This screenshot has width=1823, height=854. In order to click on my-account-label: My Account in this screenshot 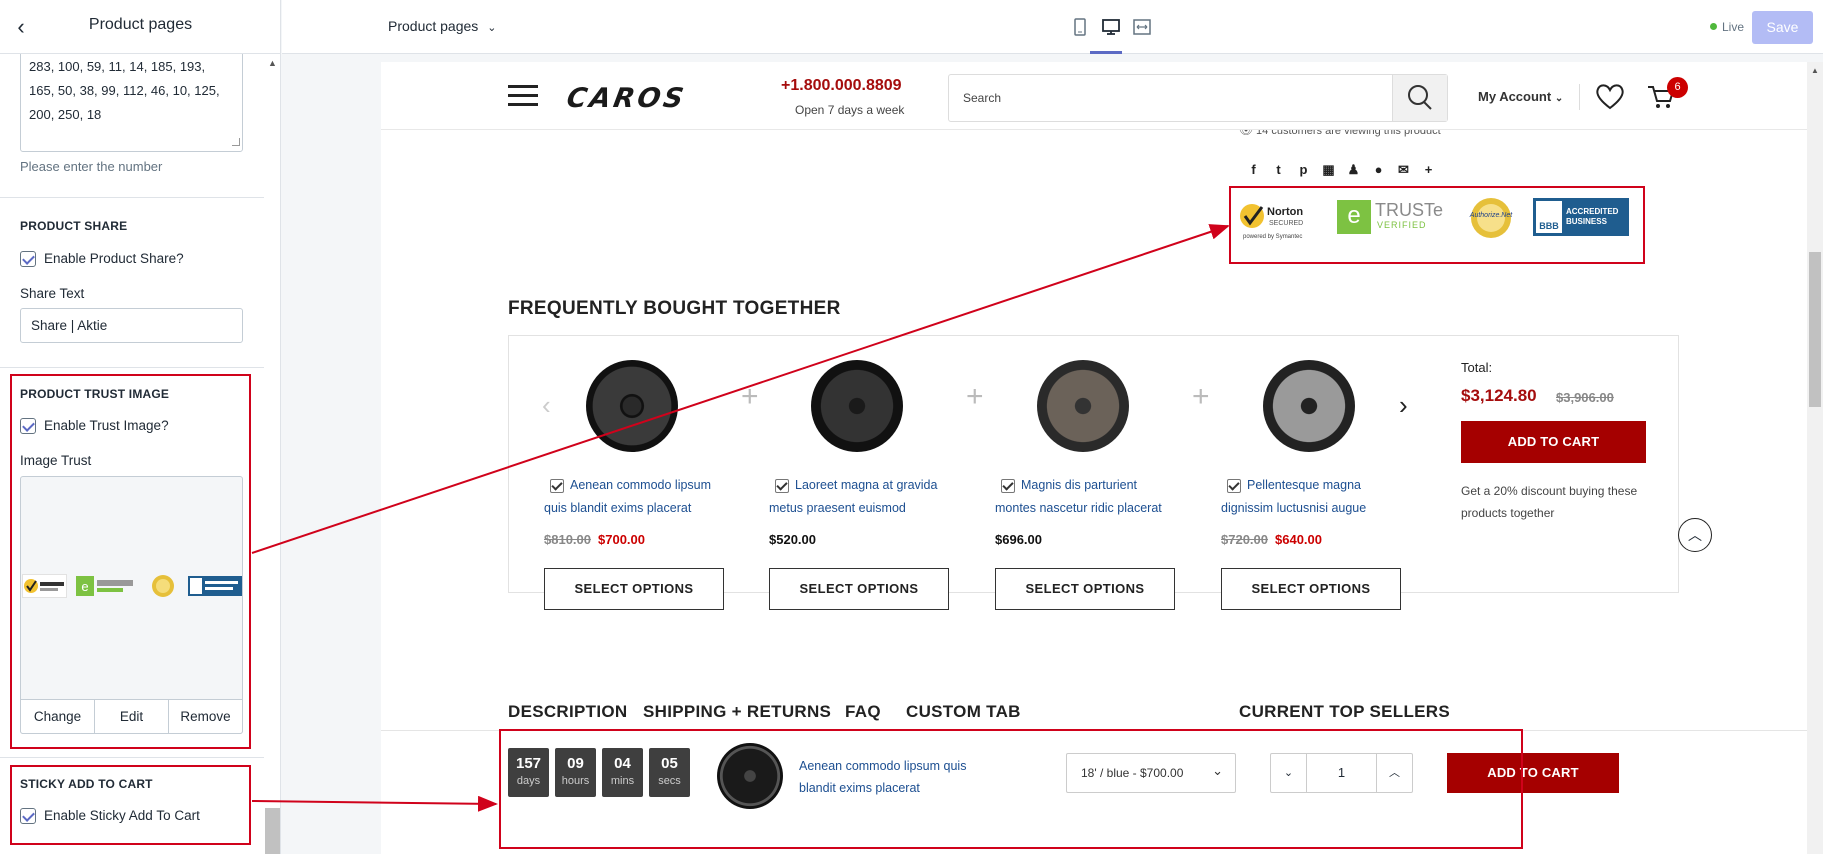, I will do `click(1515, 96)`.